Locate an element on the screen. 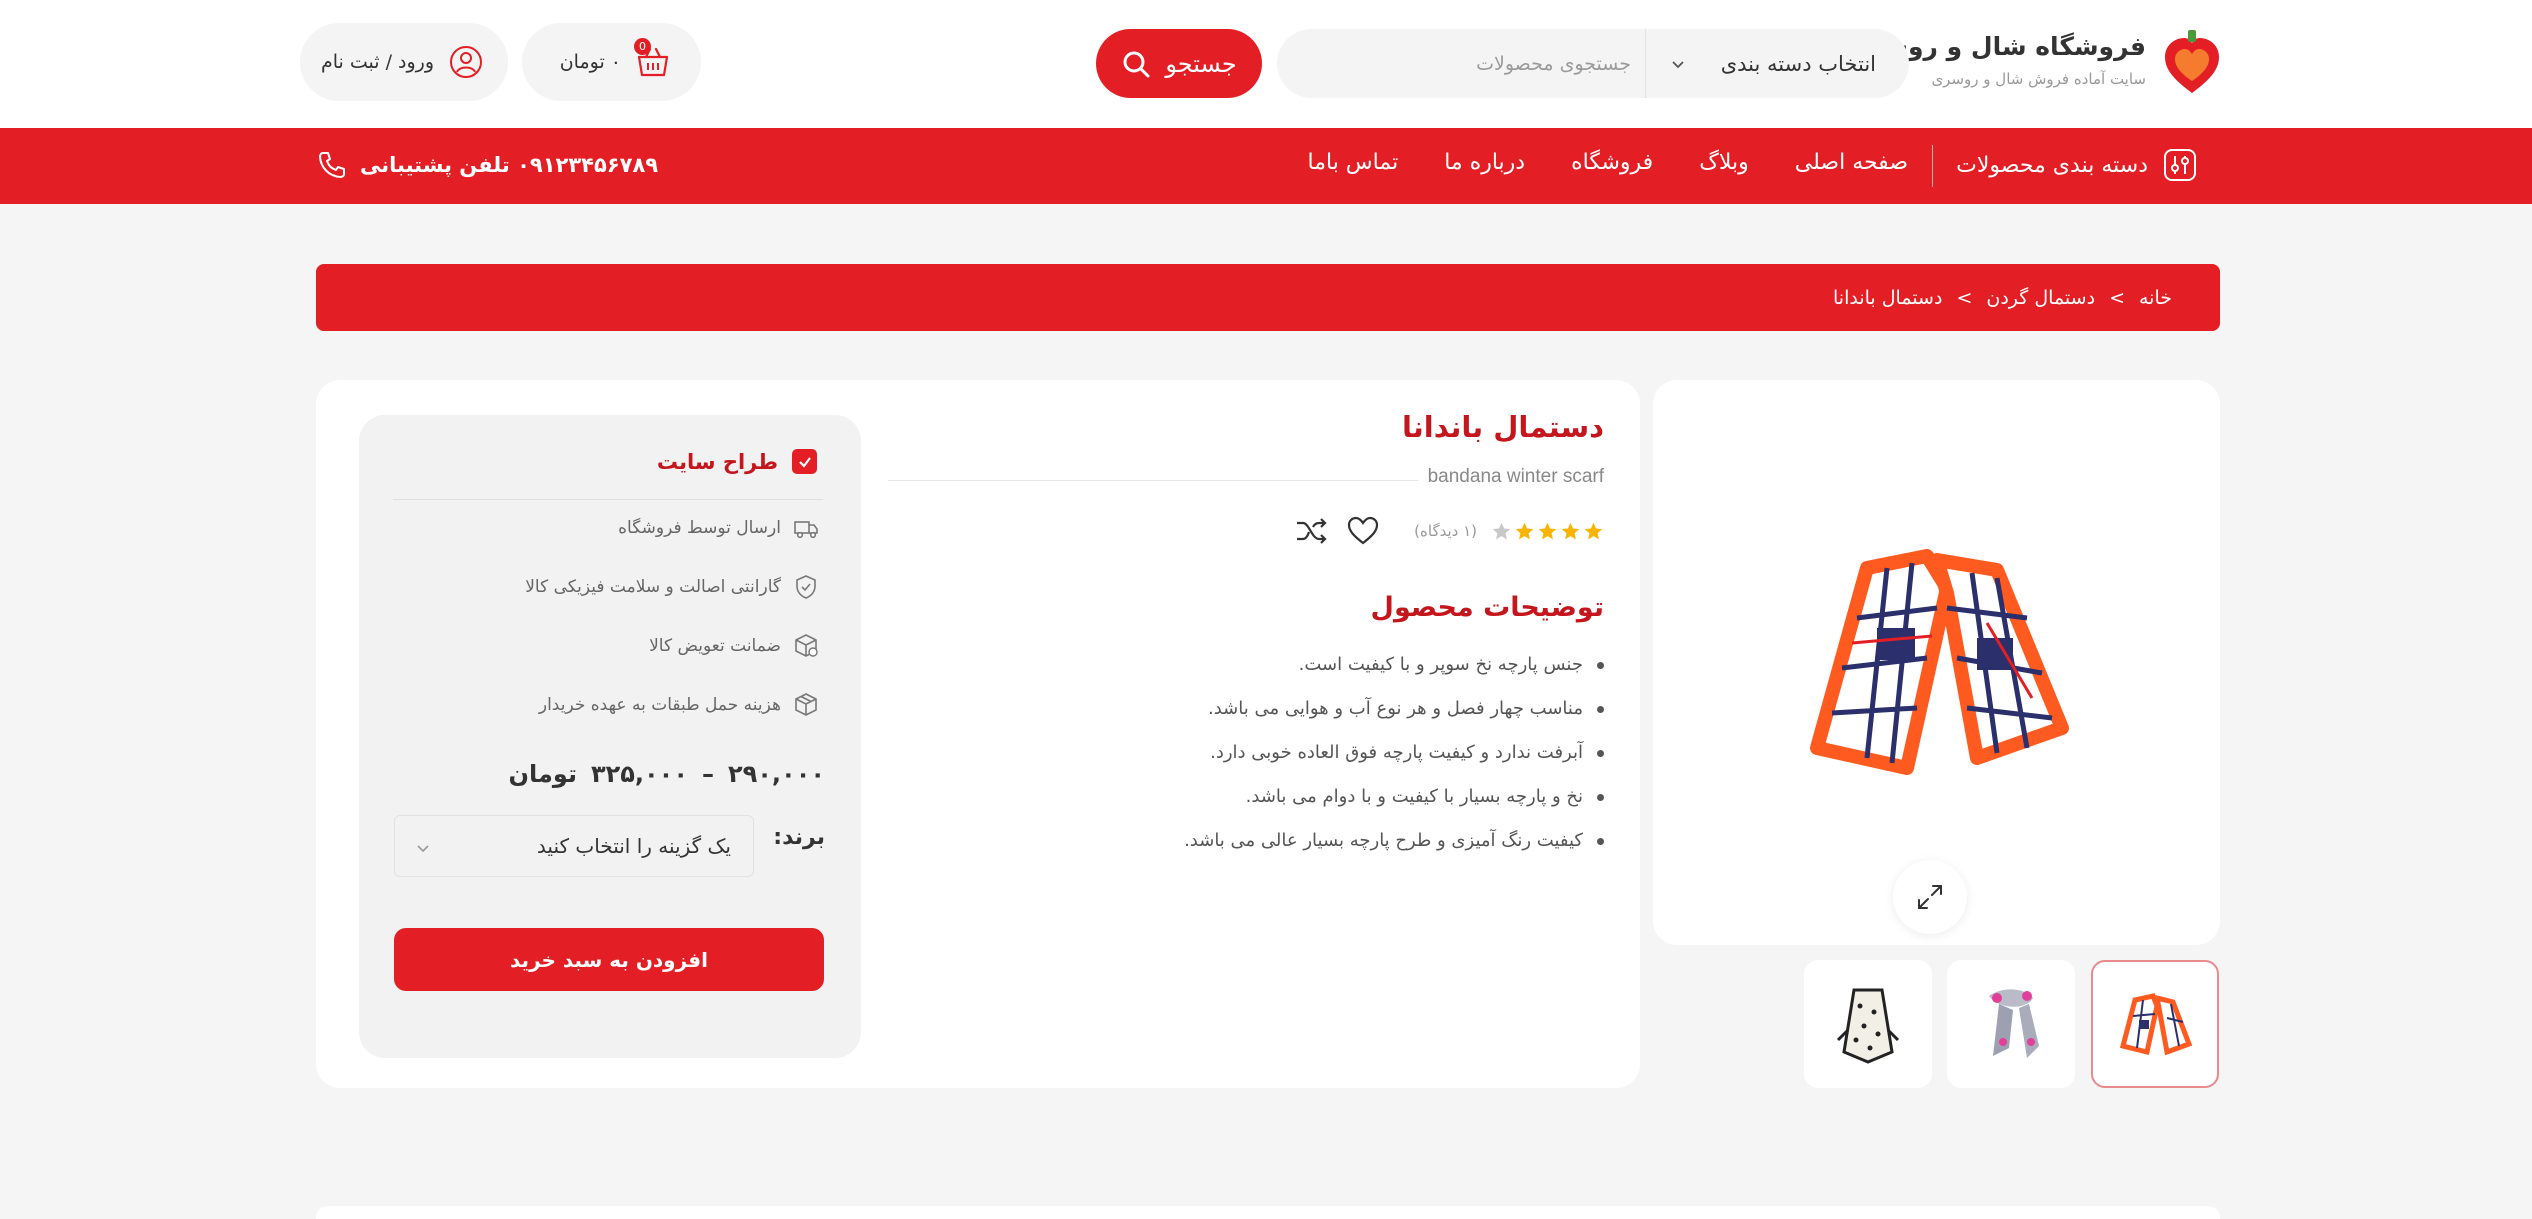 The width and height of the screenshot is (2532, 1219). check-icon is located at coordinates (804, 461).